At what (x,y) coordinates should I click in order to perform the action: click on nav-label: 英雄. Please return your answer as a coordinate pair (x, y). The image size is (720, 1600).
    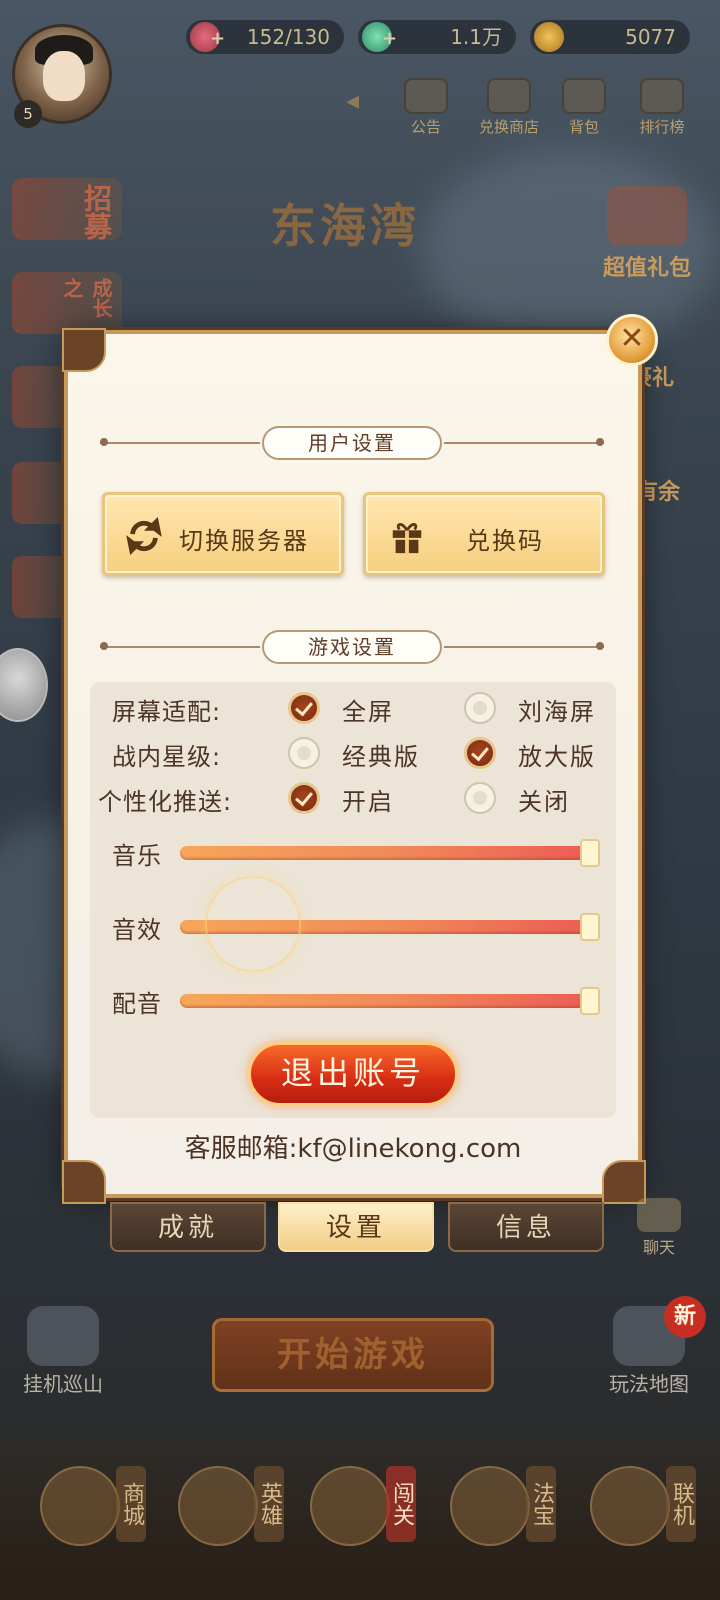
    Looking at the image, I should click on (269, 1504).